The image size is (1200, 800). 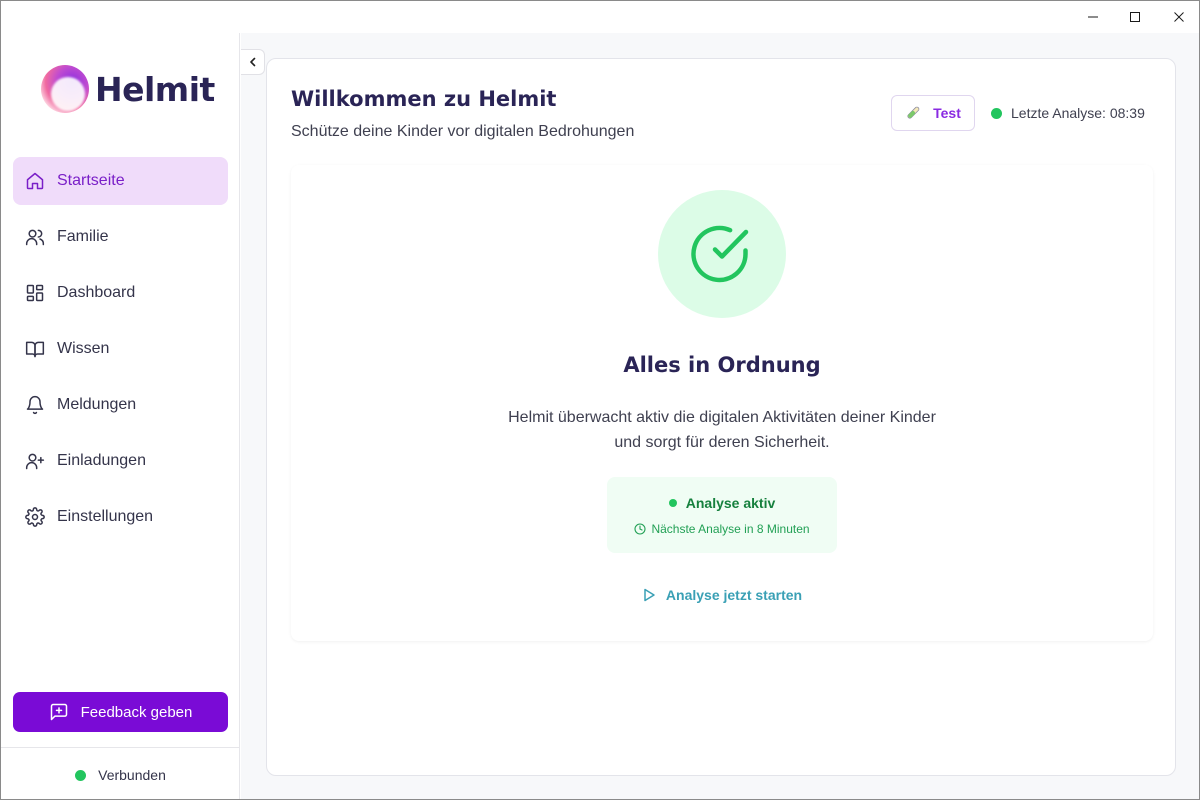 I want to click on connection-status: Verbunden, so click(x=120, y=775).